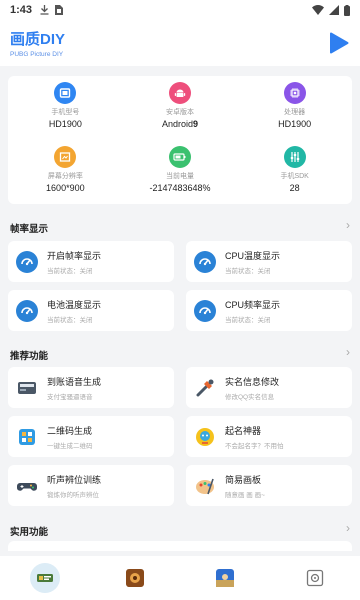 Image resolution: width=360 pixels, height=600 pixels. What do you see at coordinates (294, 114) in the screenshot?
I see `info-processor: 处理器 HD1900` at bounding box center [294, 114].